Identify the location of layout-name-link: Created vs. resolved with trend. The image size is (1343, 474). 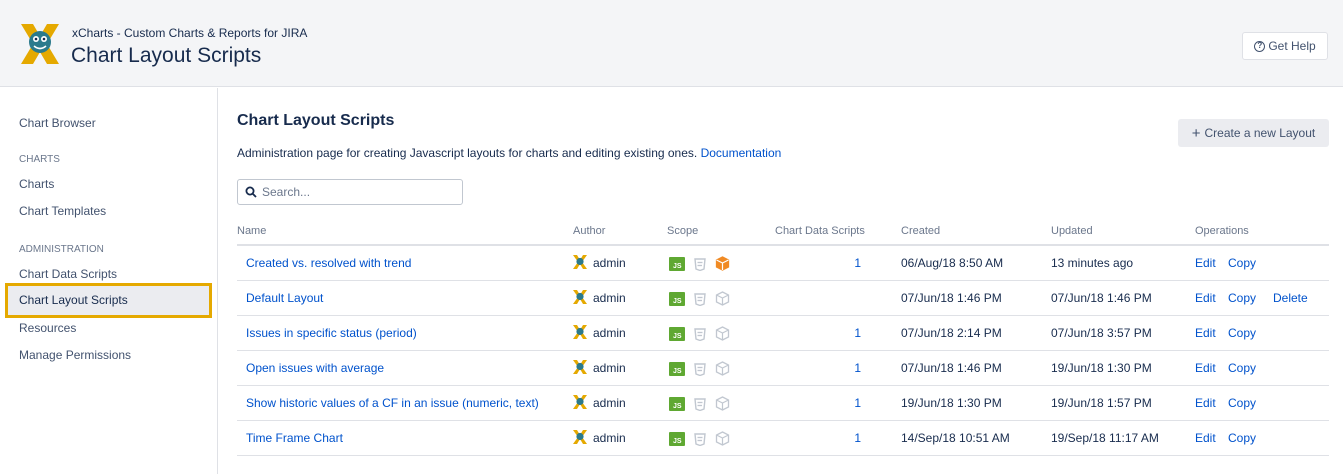
(328, 263).